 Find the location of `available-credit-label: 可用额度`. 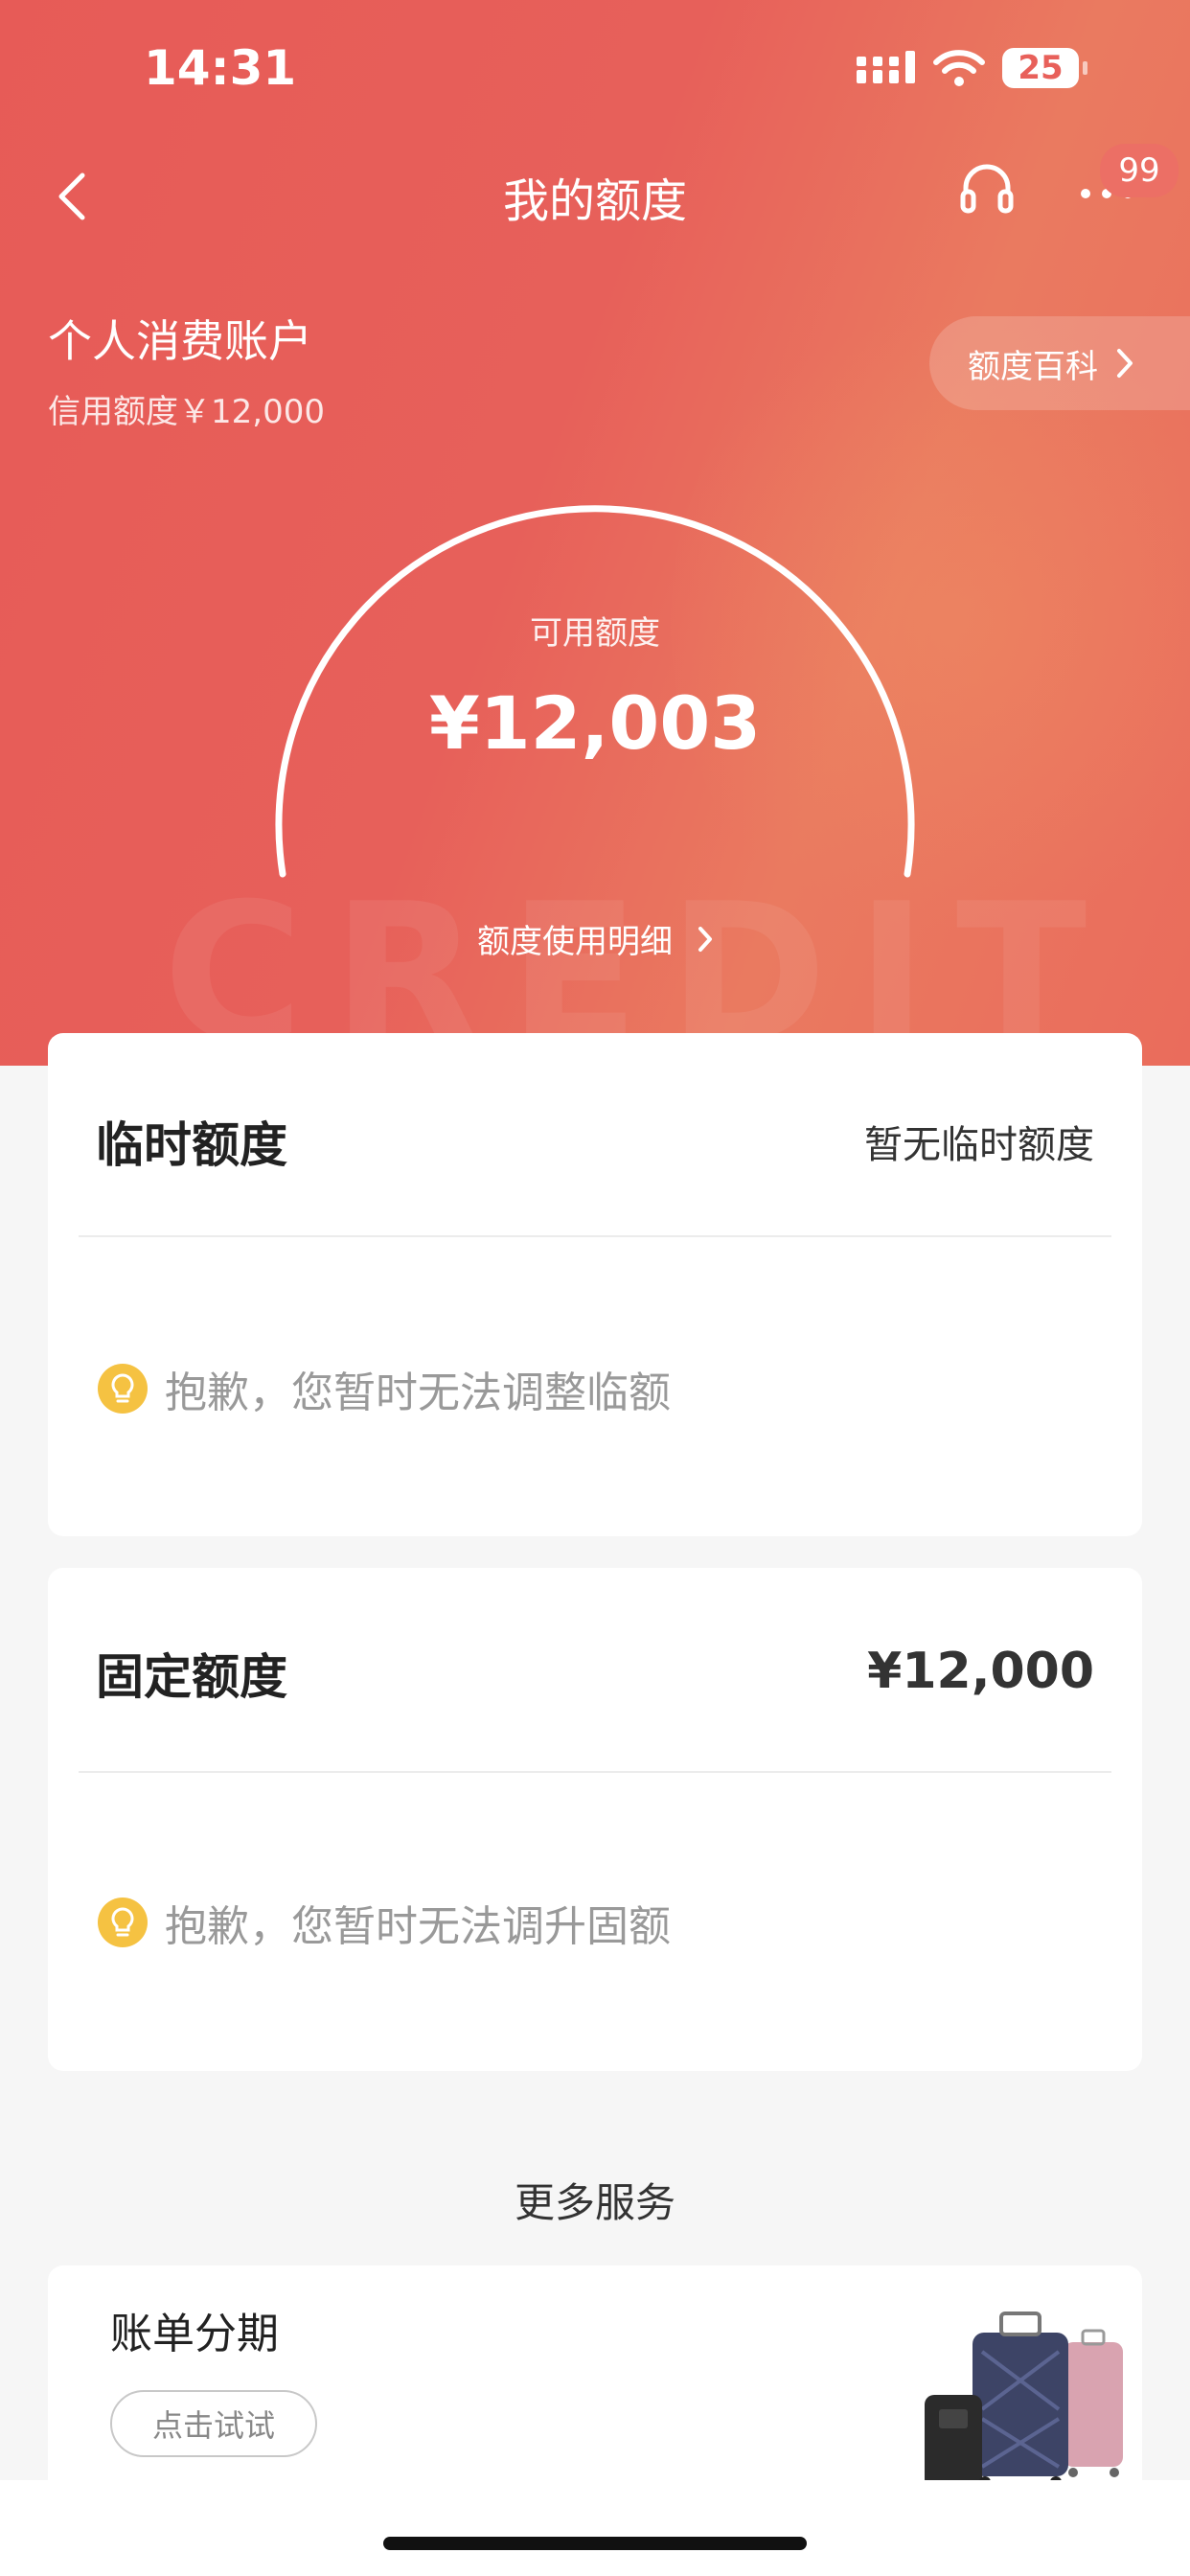

available-credit-label: 可用额度 is located at coordinates (595, 633).